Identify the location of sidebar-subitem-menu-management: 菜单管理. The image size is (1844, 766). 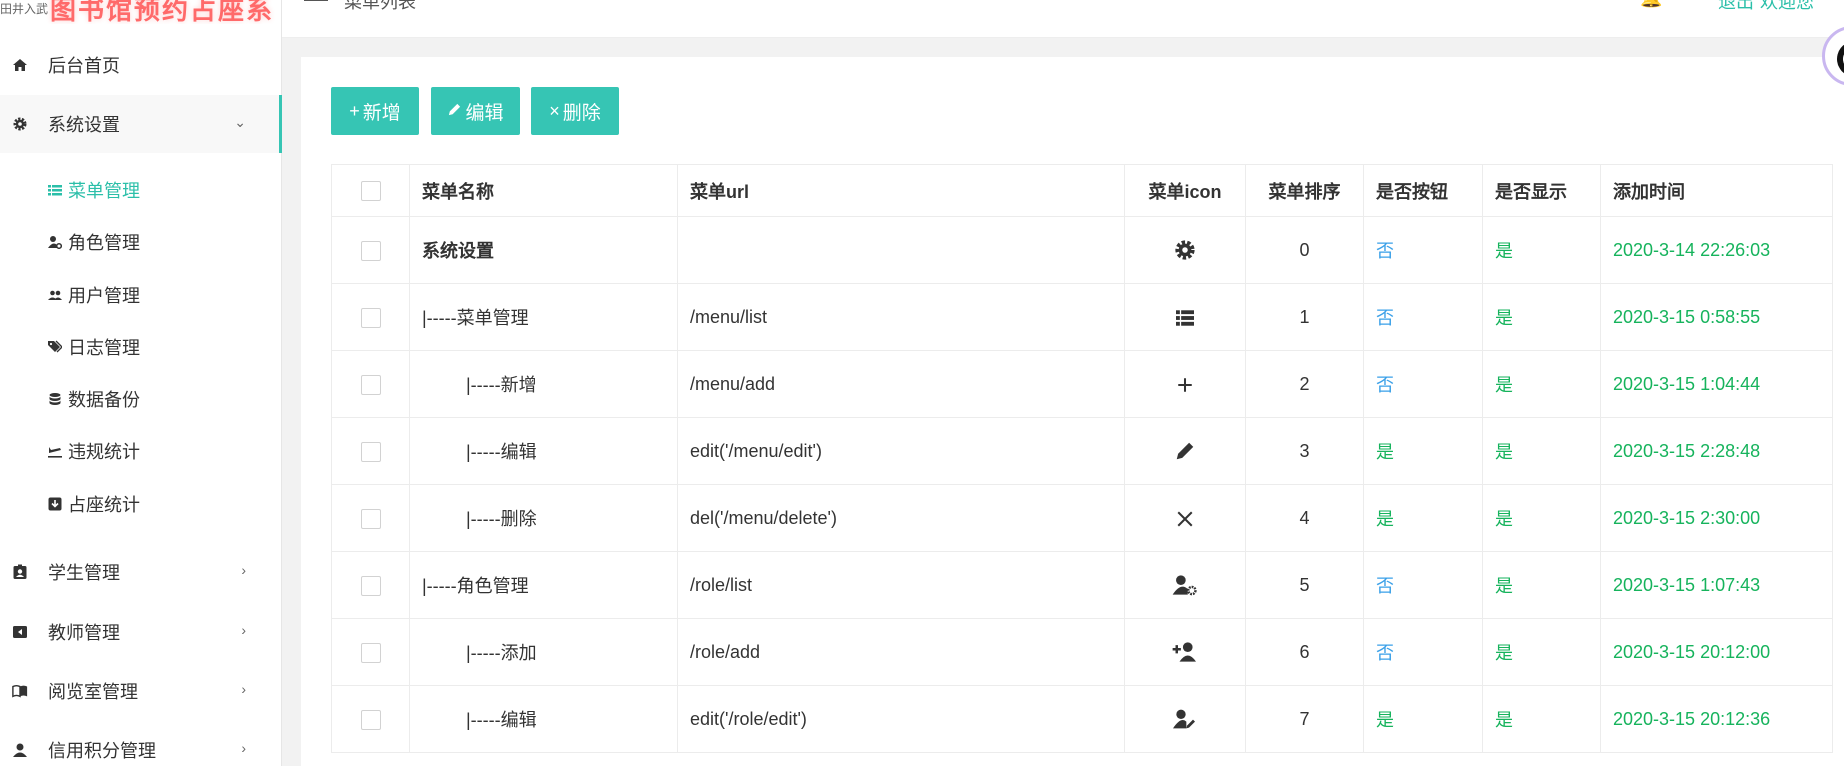
(94, 190).